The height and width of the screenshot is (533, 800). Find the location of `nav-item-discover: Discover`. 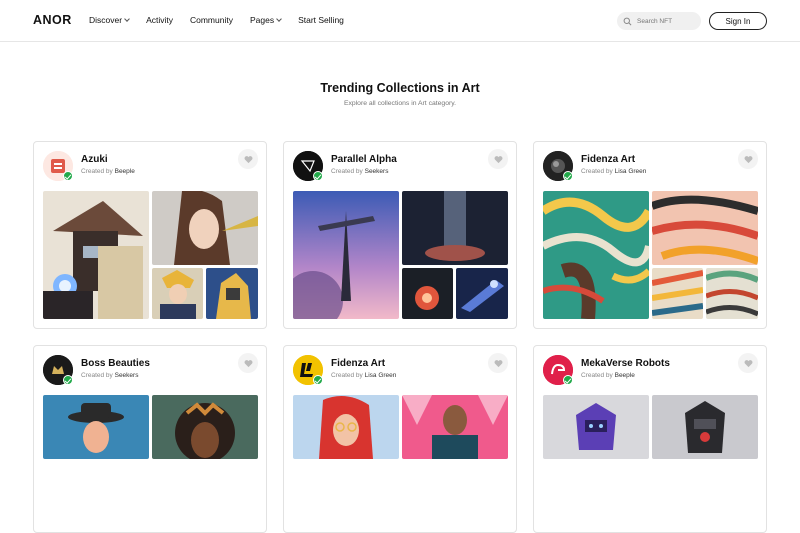

nav-item-discover: Discover is located at coordinates (109, 20).